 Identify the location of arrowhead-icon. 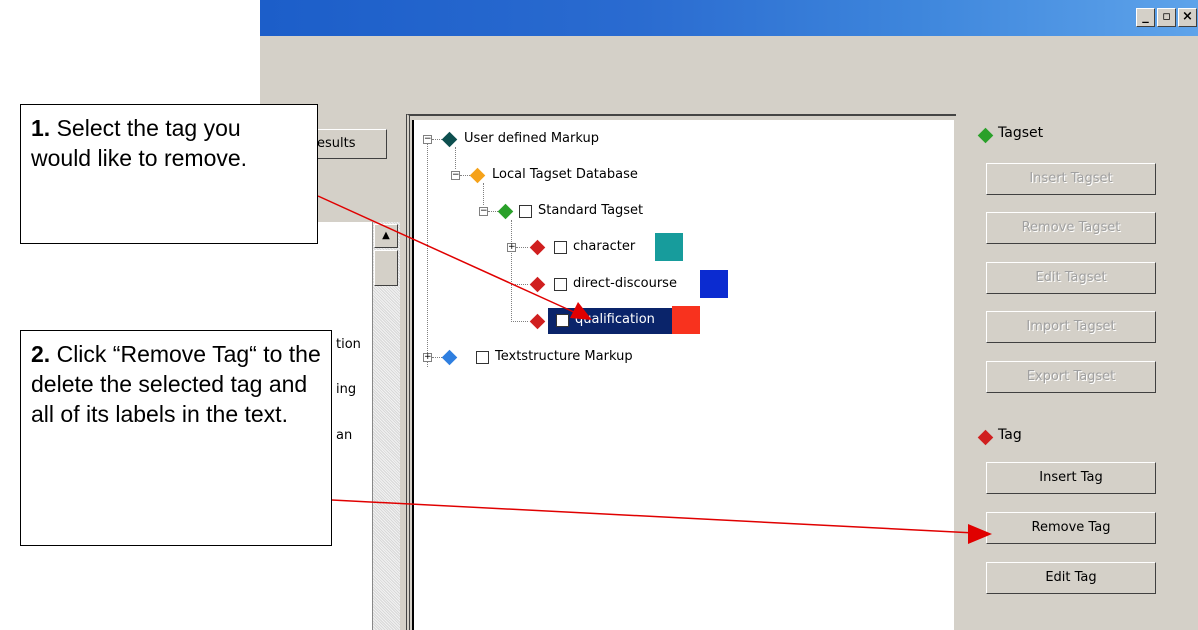
(980, 534).